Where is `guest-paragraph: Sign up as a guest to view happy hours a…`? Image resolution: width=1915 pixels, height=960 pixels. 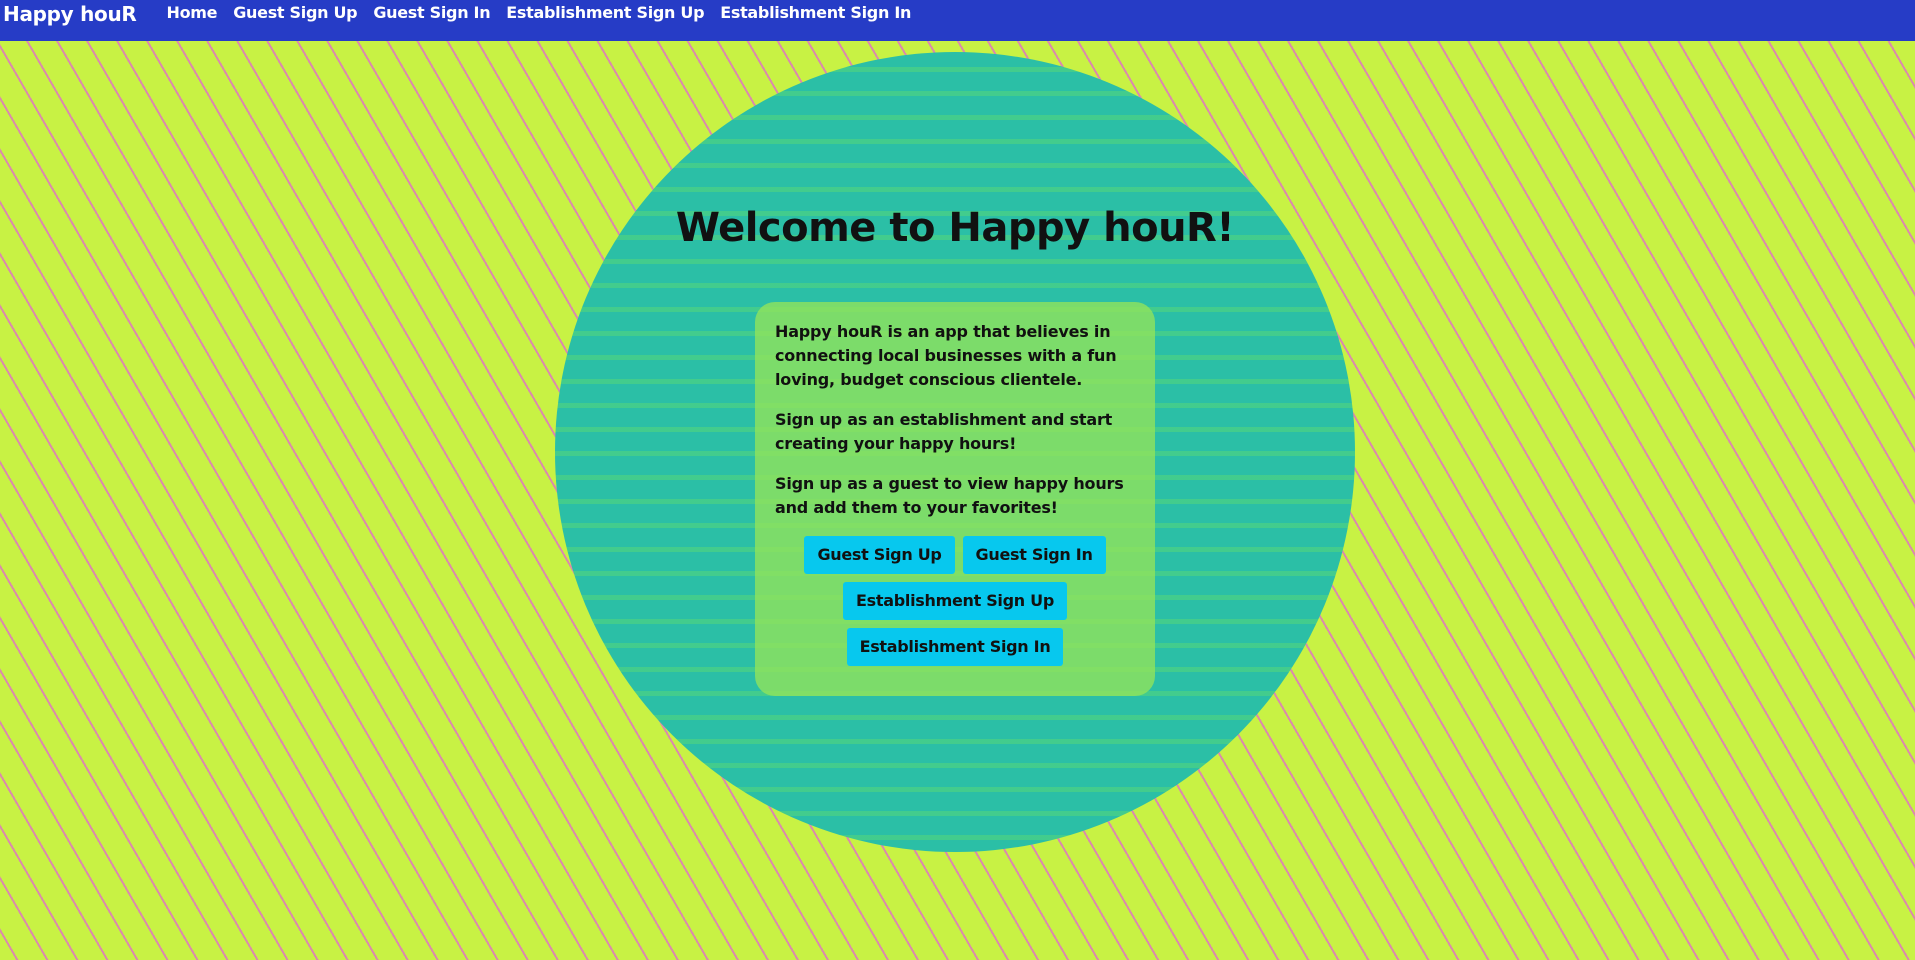 guest-paragraph: Sign up as a guest to view happy hours a… is located at coordinates (949, 495).